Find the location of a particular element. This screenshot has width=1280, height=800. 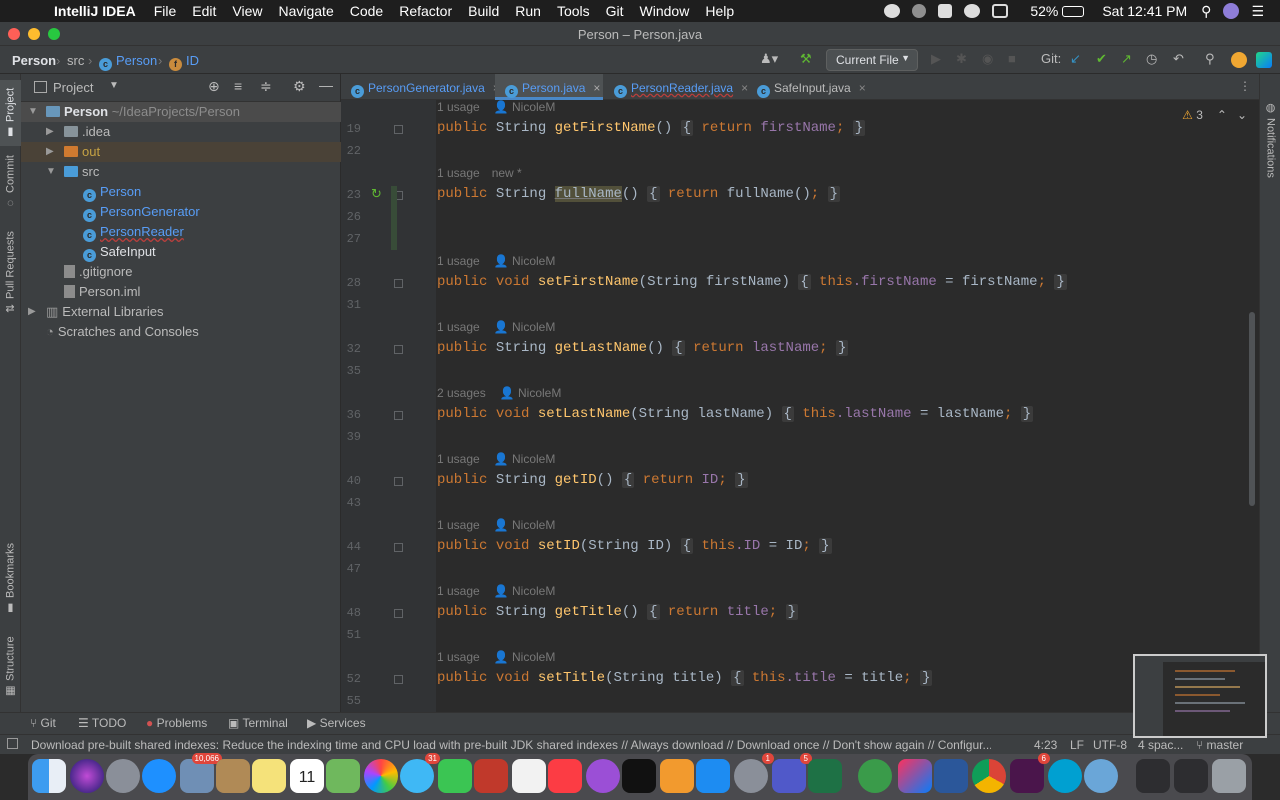

tree-item-gitignore: .gitignore is located at coordinates (181, 272).